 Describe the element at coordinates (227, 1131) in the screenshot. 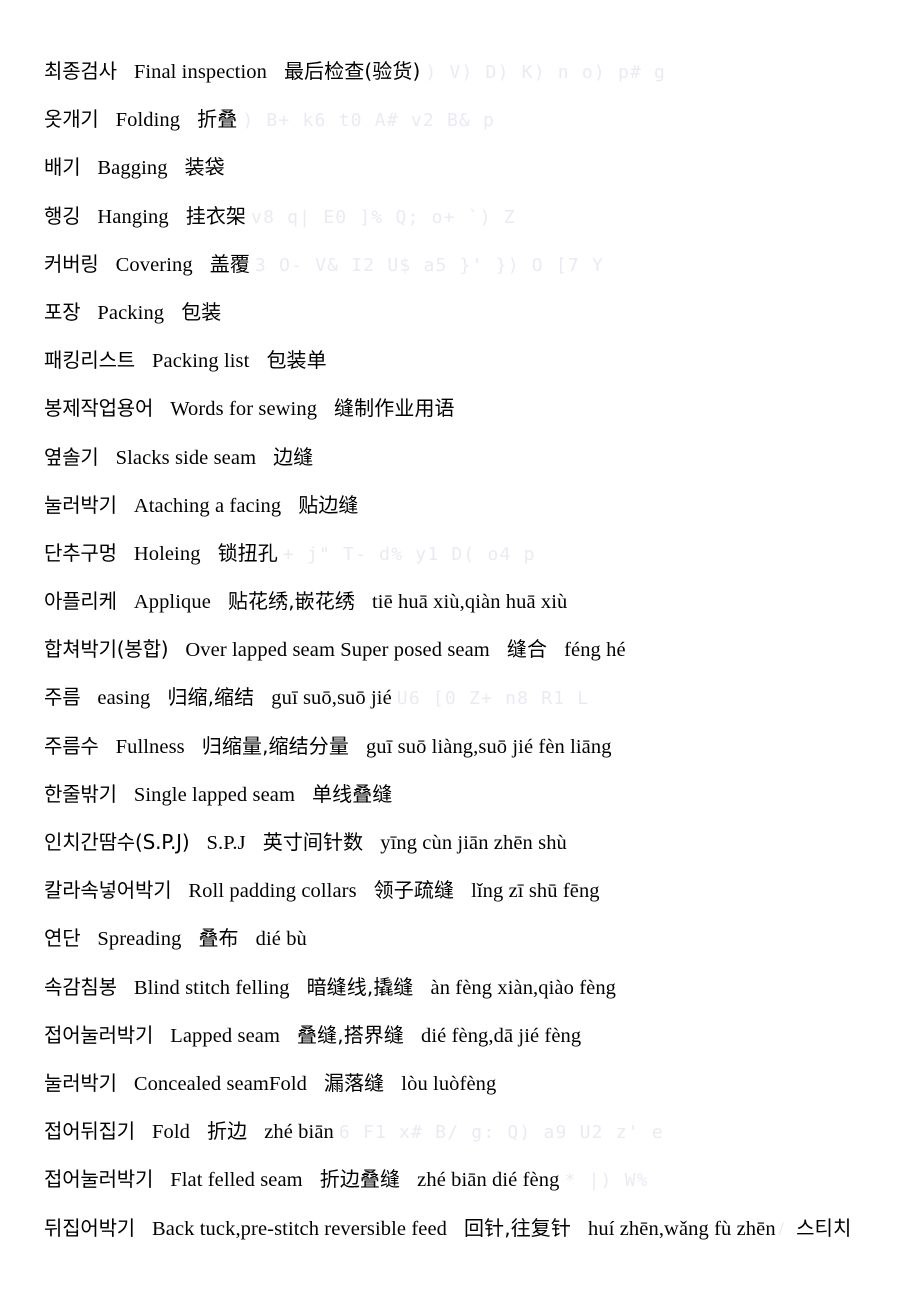

I see `entry-chinese-term: 折边` at that location.